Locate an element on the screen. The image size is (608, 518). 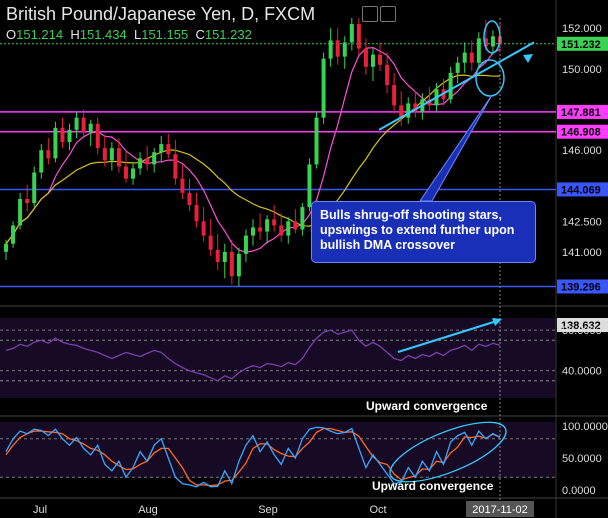
ohlc-open-key: O is located at coordinates (11, 34).